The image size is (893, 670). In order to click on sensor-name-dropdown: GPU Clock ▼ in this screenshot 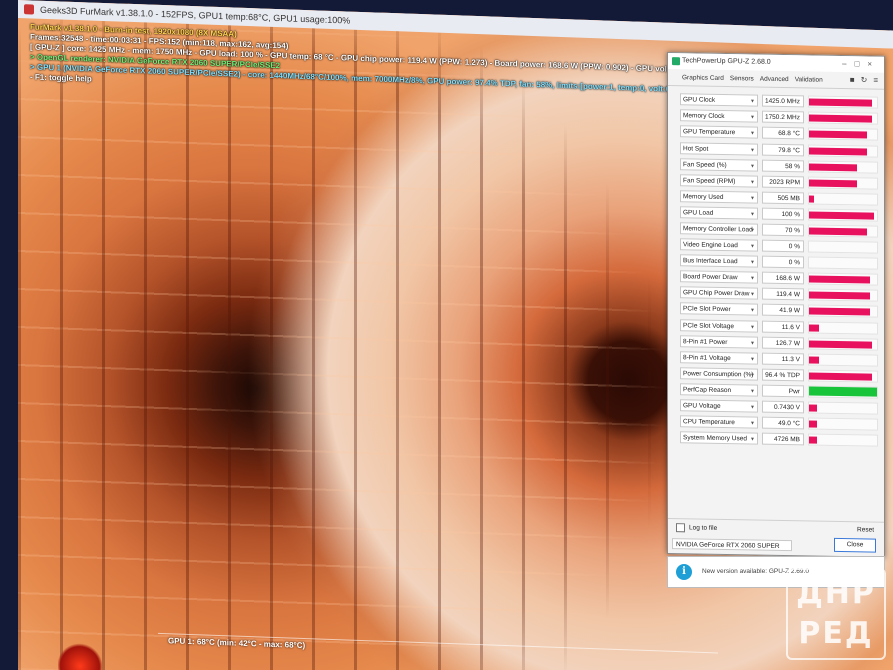, I will do `click(719, 100)`.